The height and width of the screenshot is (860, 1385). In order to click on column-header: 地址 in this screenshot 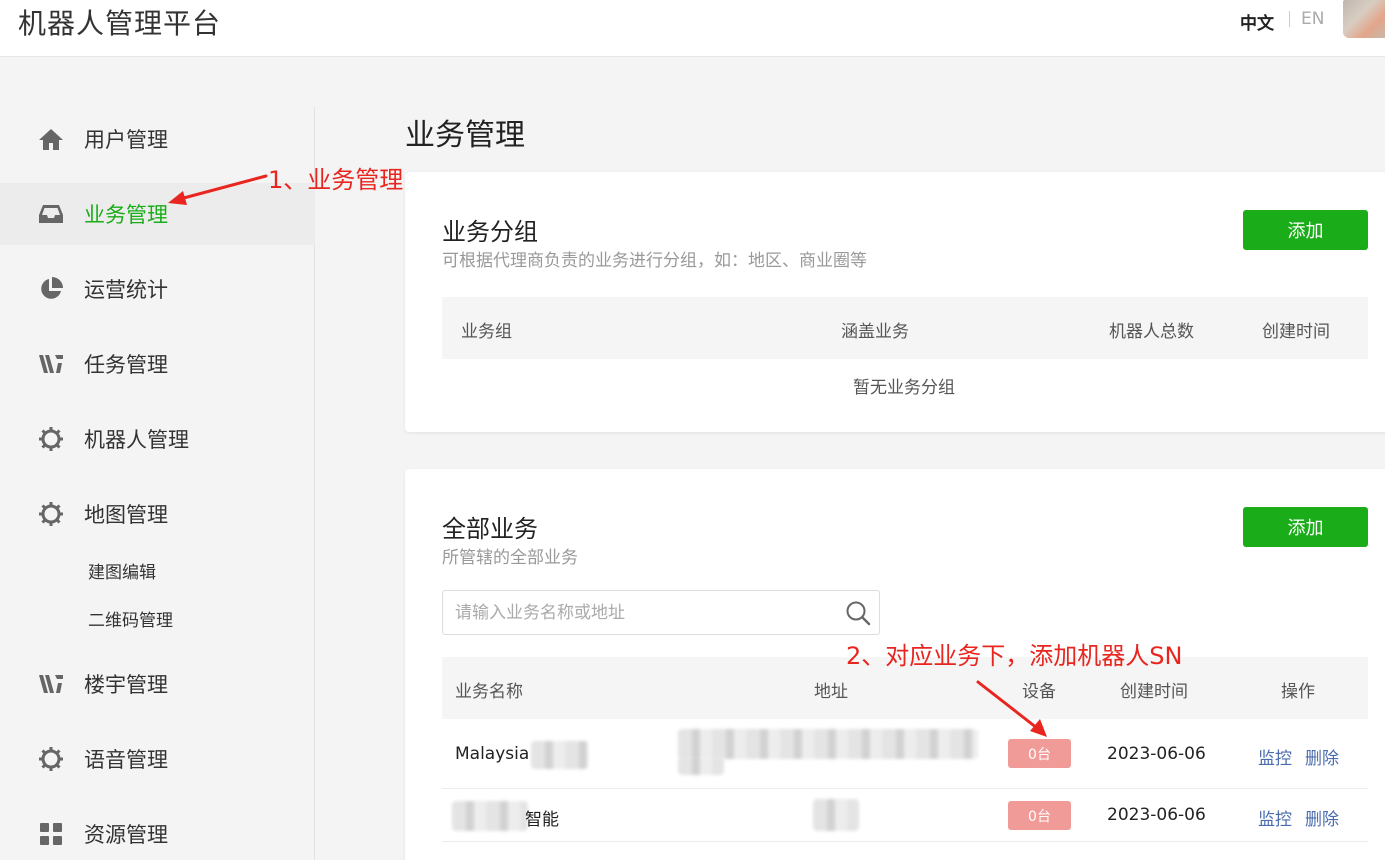, I will do `click(831, 692)`.